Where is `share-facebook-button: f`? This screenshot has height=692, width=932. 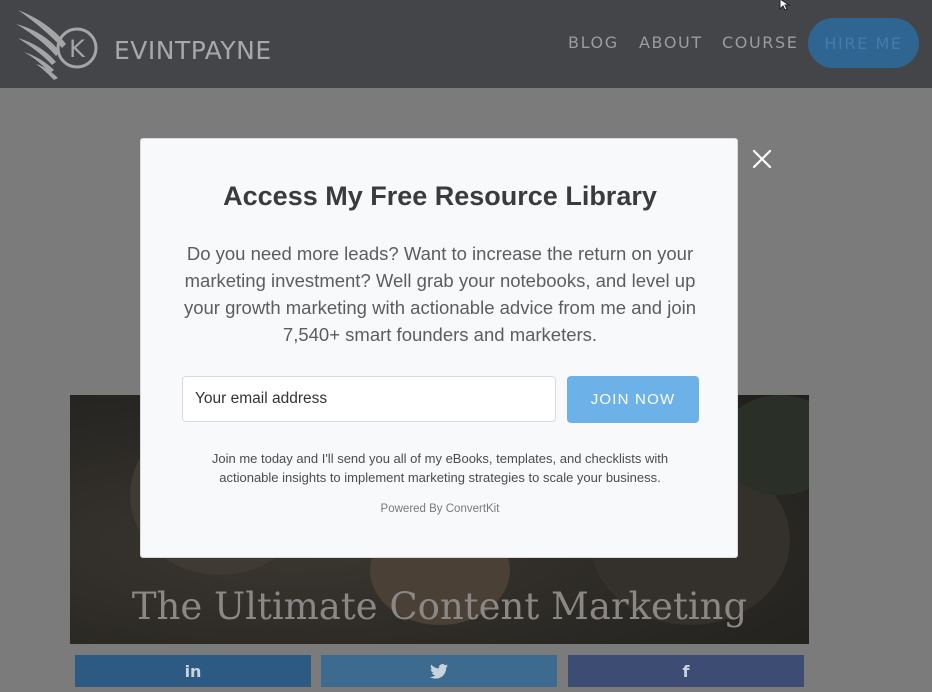 share-facebook-button: f is located at coordinates (686, 671).